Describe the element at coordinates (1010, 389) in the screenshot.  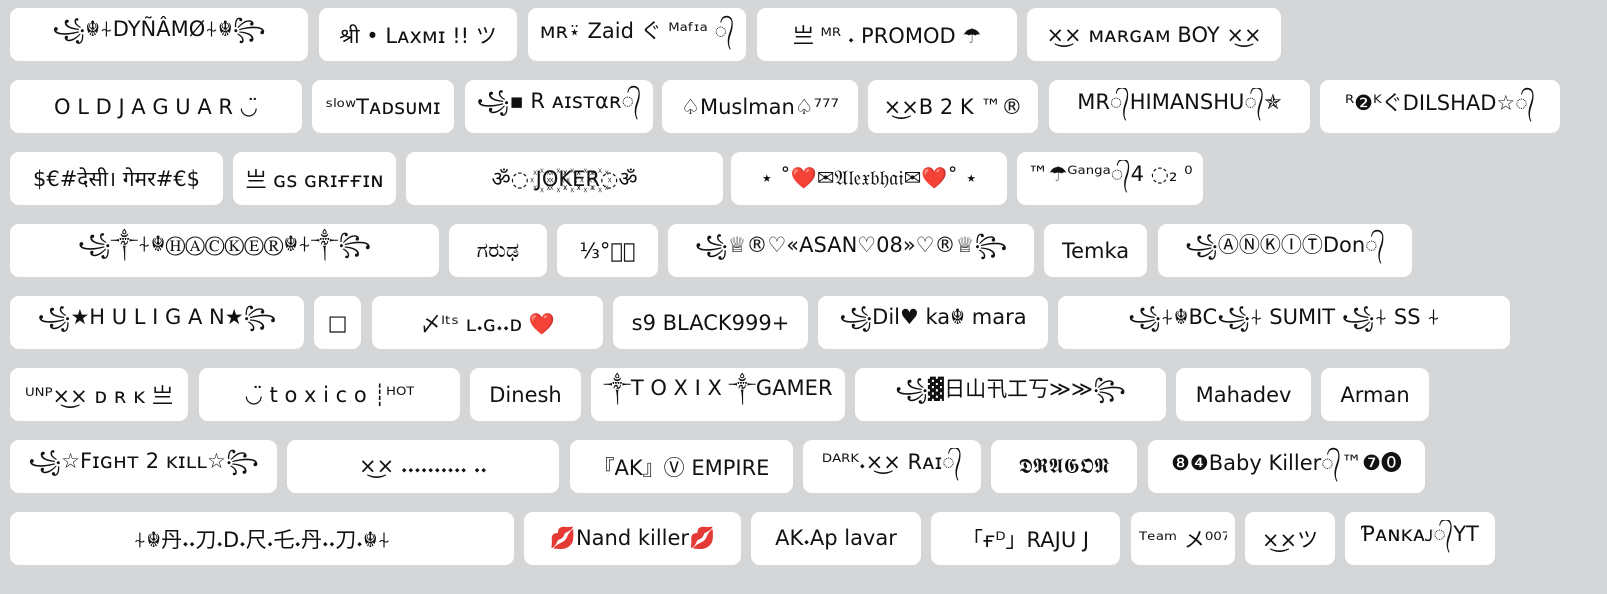
I see `name-chip-label: ꧁▓日山卂工丂≫≫꧂` at that location.